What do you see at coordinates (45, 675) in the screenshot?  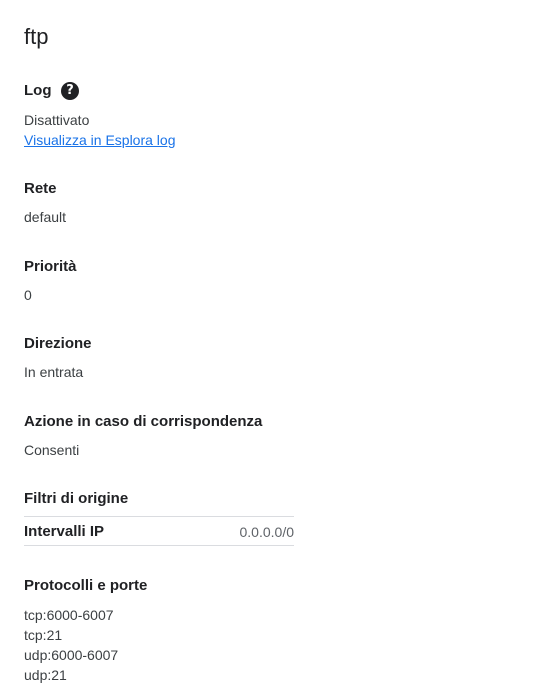 I see `protocol-item: udp:21` at bounding box center [45, 675].